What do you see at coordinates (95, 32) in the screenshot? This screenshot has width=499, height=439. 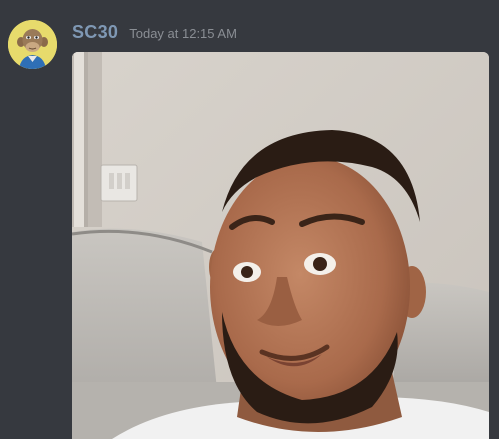 I see `username: SC30` at bounding box center [95, 32].